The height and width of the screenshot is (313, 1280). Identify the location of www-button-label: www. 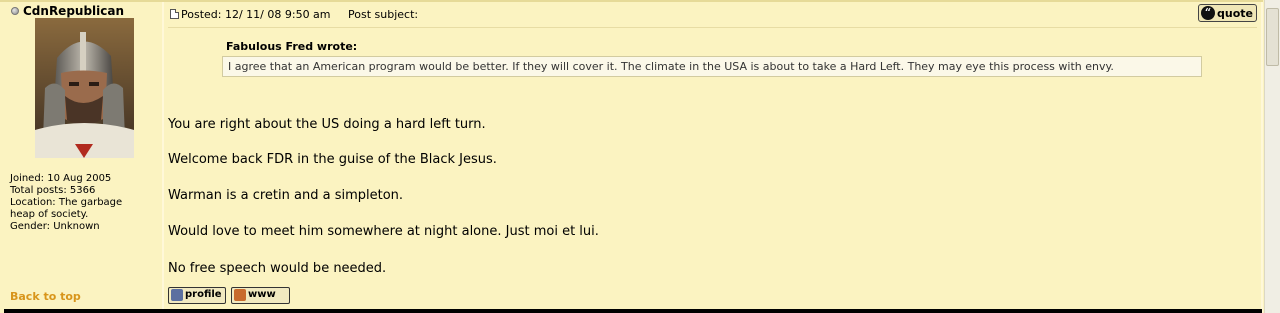
(262, 294).